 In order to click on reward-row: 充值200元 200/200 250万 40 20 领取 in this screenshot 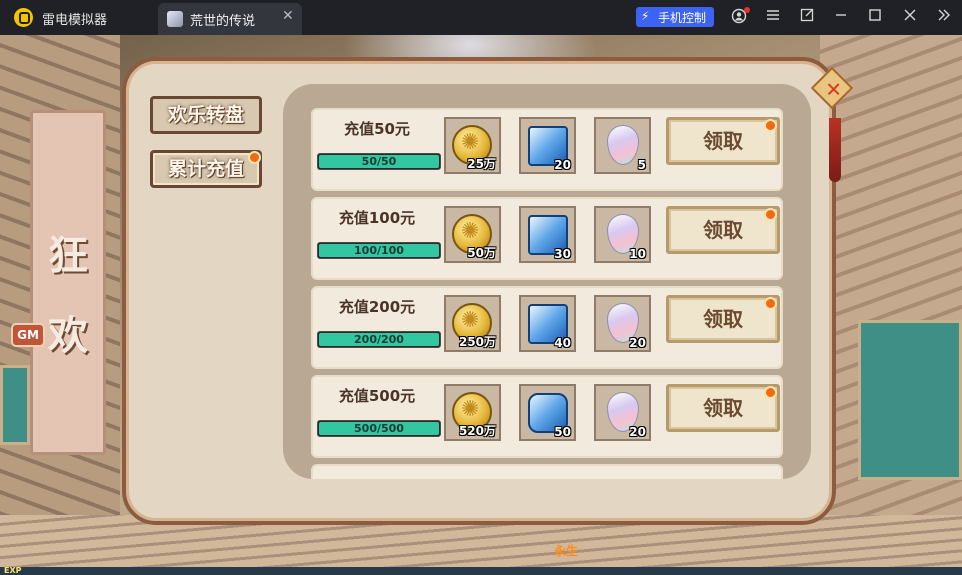, I will do `click(547, 327)`.